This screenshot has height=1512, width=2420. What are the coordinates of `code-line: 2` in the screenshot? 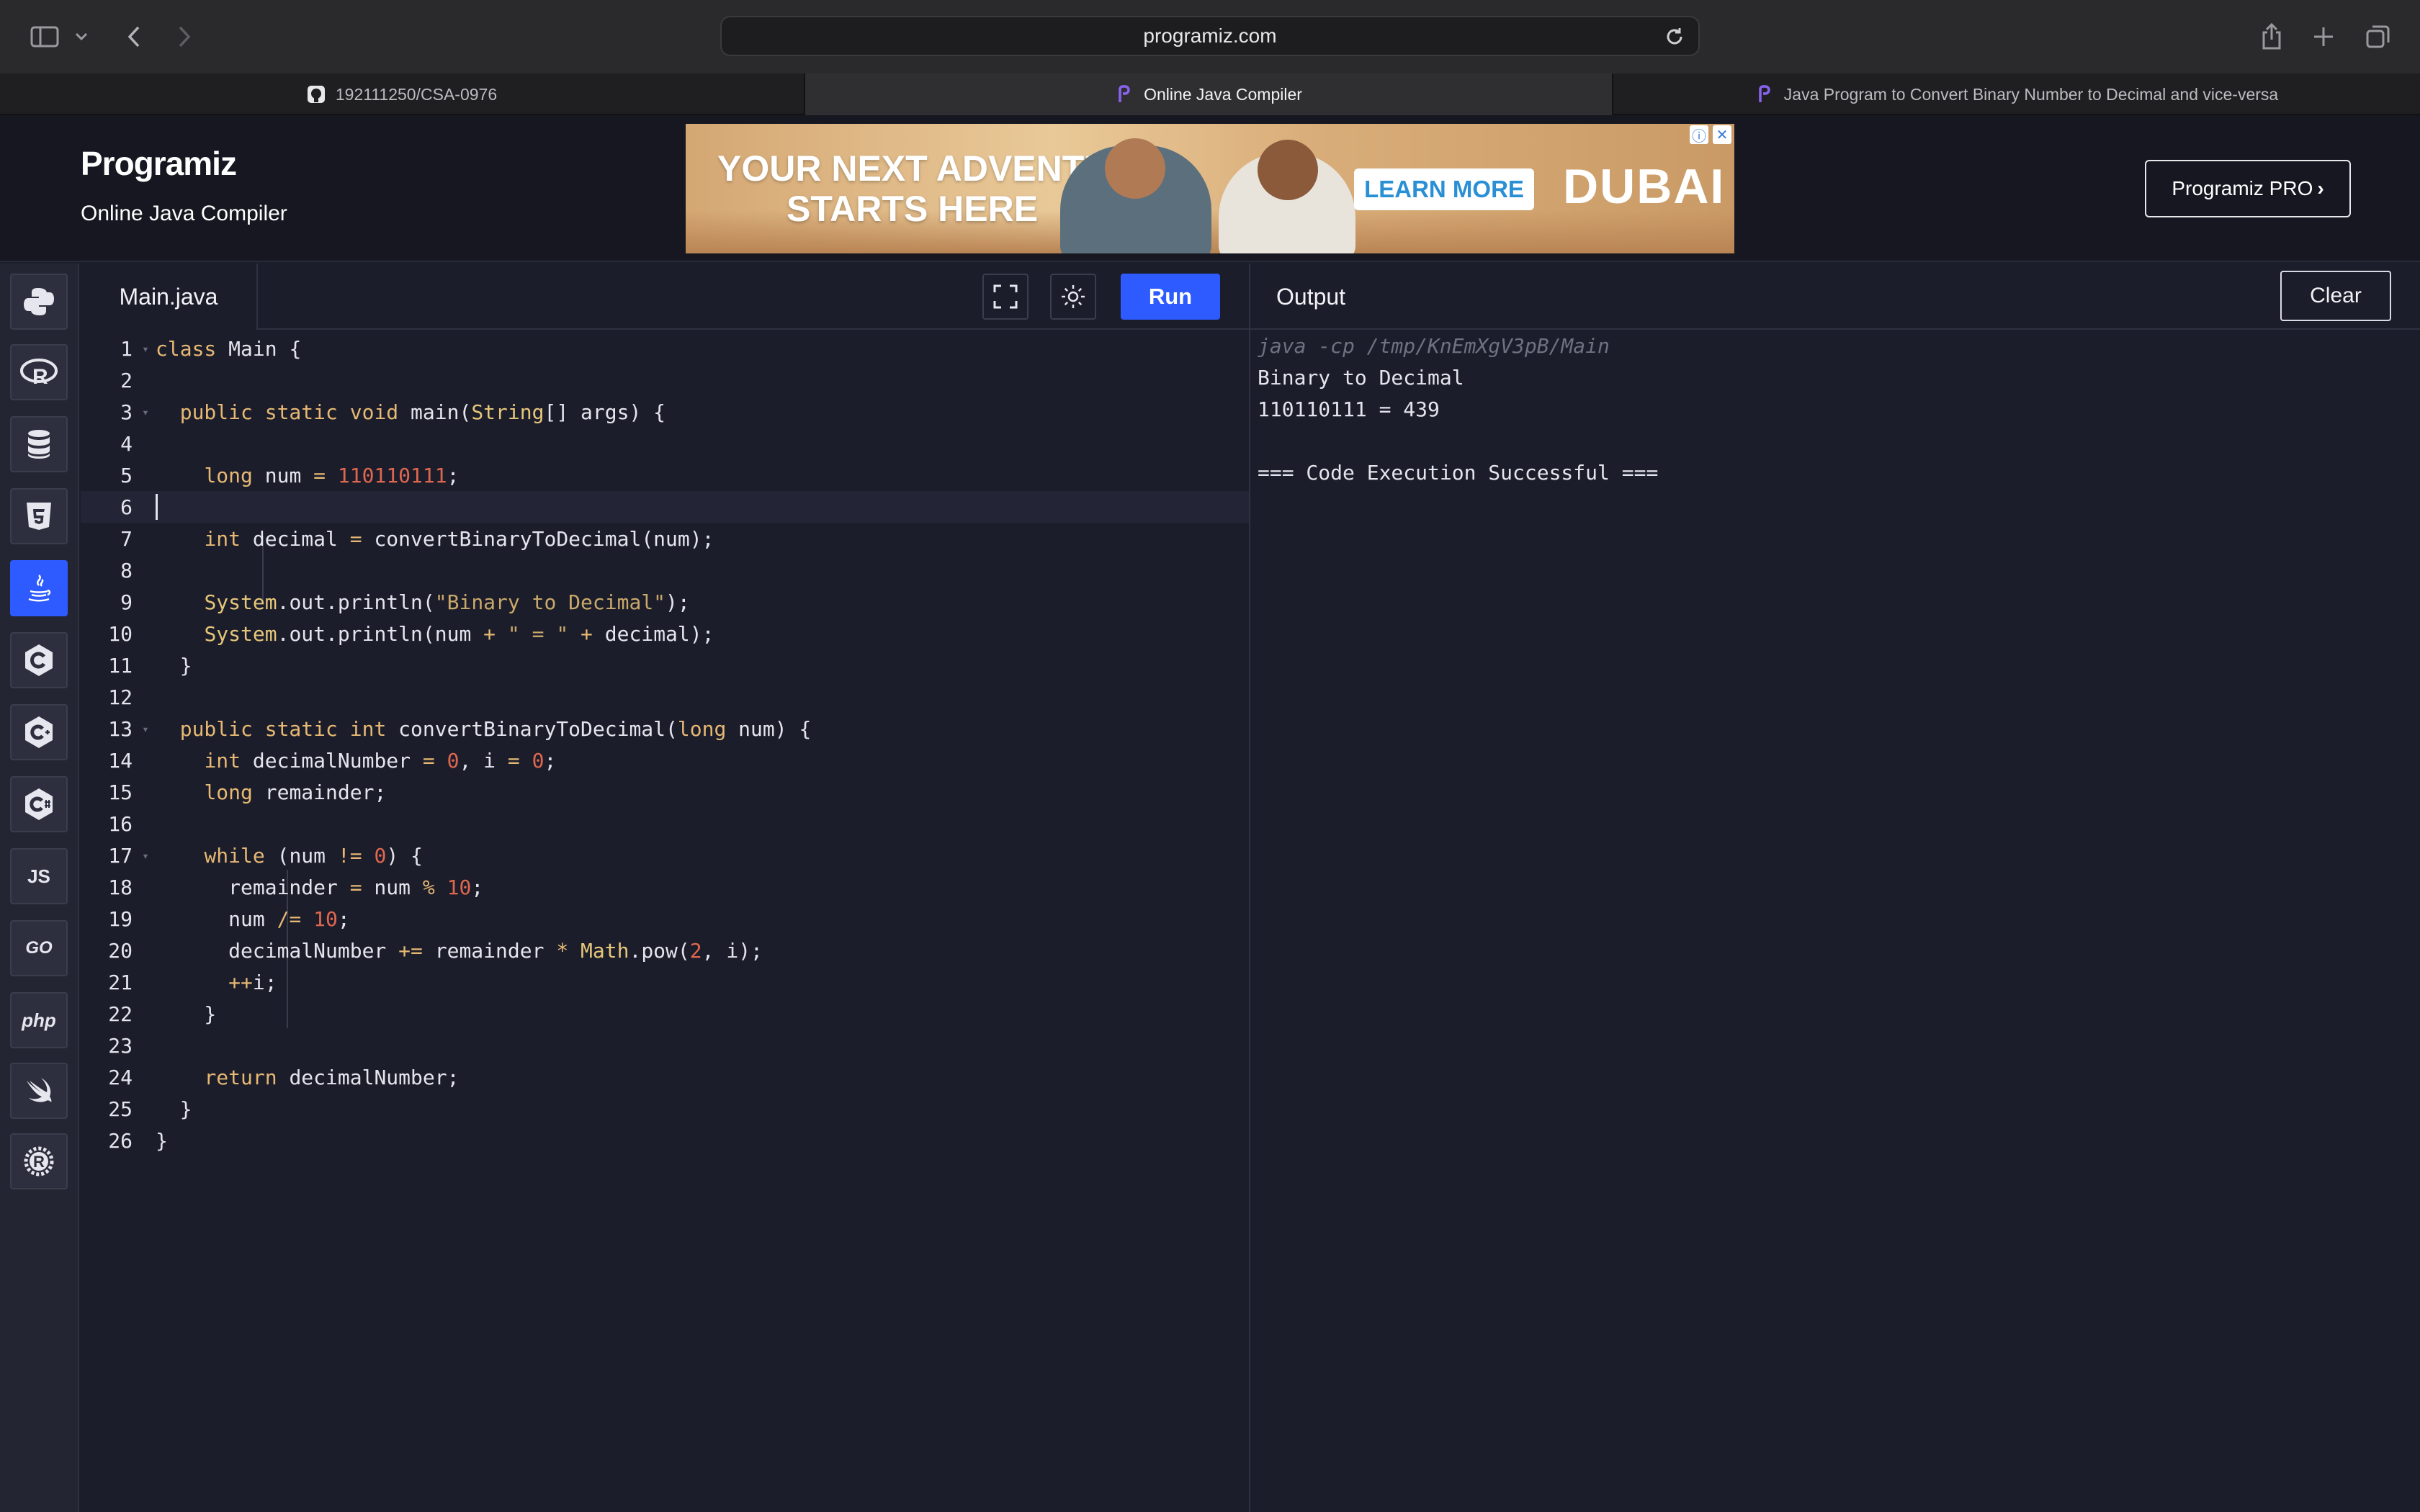 It's located at (665, 380).